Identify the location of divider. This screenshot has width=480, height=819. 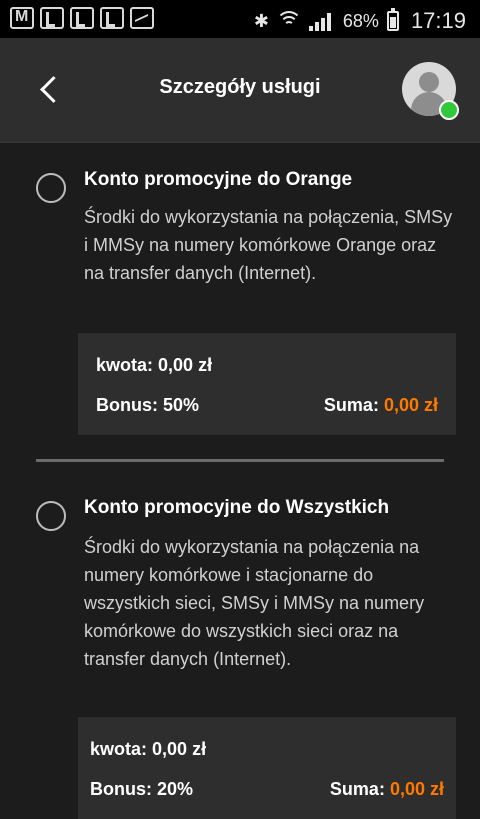
(240, 460).